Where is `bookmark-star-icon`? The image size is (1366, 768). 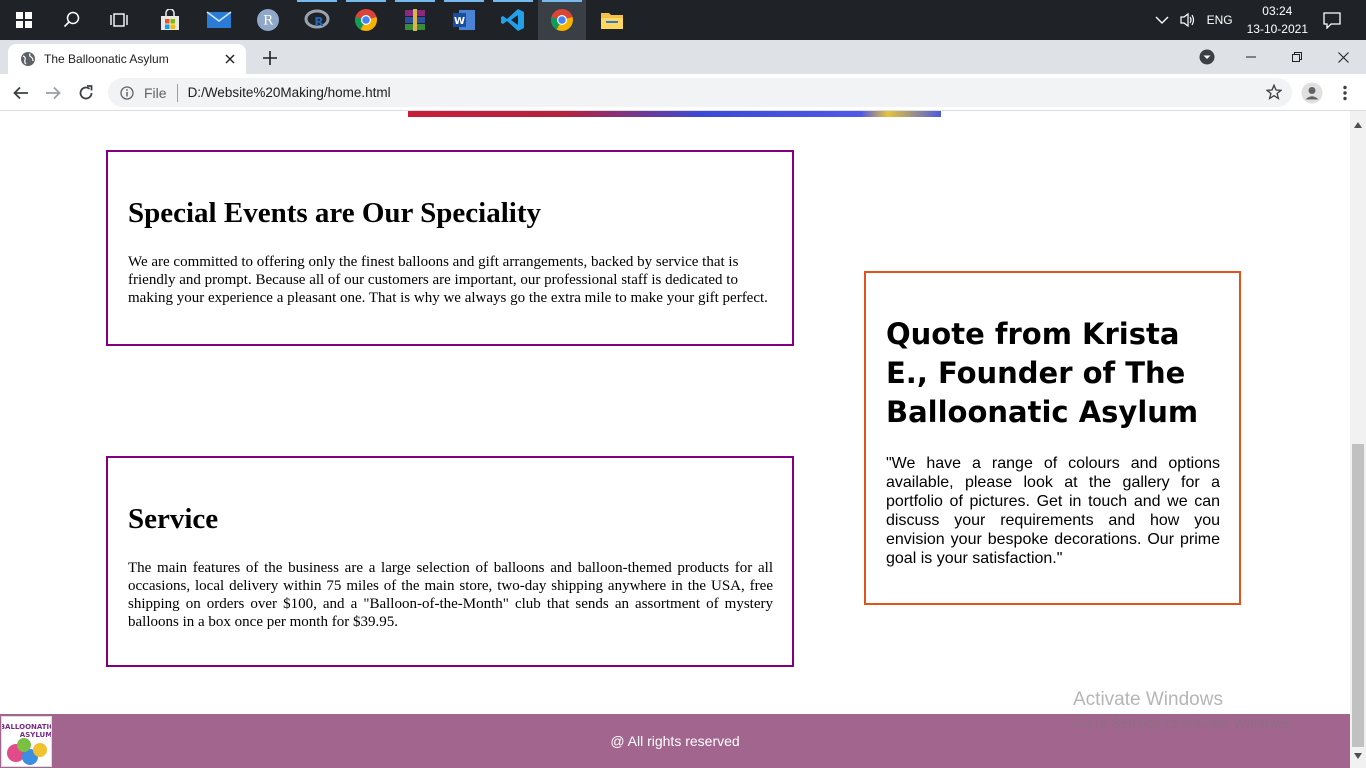 bookmark-star-icon is located at coordinates (1274, 94).